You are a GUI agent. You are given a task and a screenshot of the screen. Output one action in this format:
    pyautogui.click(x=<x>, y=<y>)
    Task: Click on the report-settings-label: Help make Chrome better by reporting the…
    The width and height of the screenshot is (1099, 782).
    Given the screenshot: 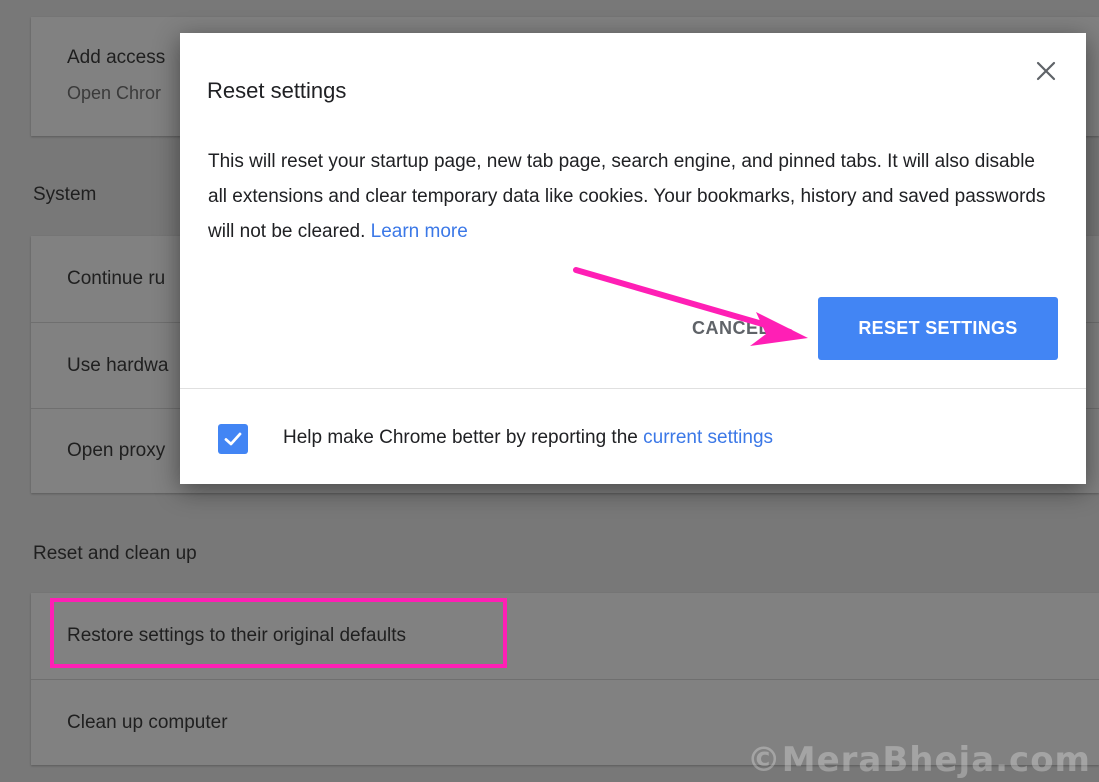 What is the action you would take?
    pyautogui.click(x=528, y=438)
    